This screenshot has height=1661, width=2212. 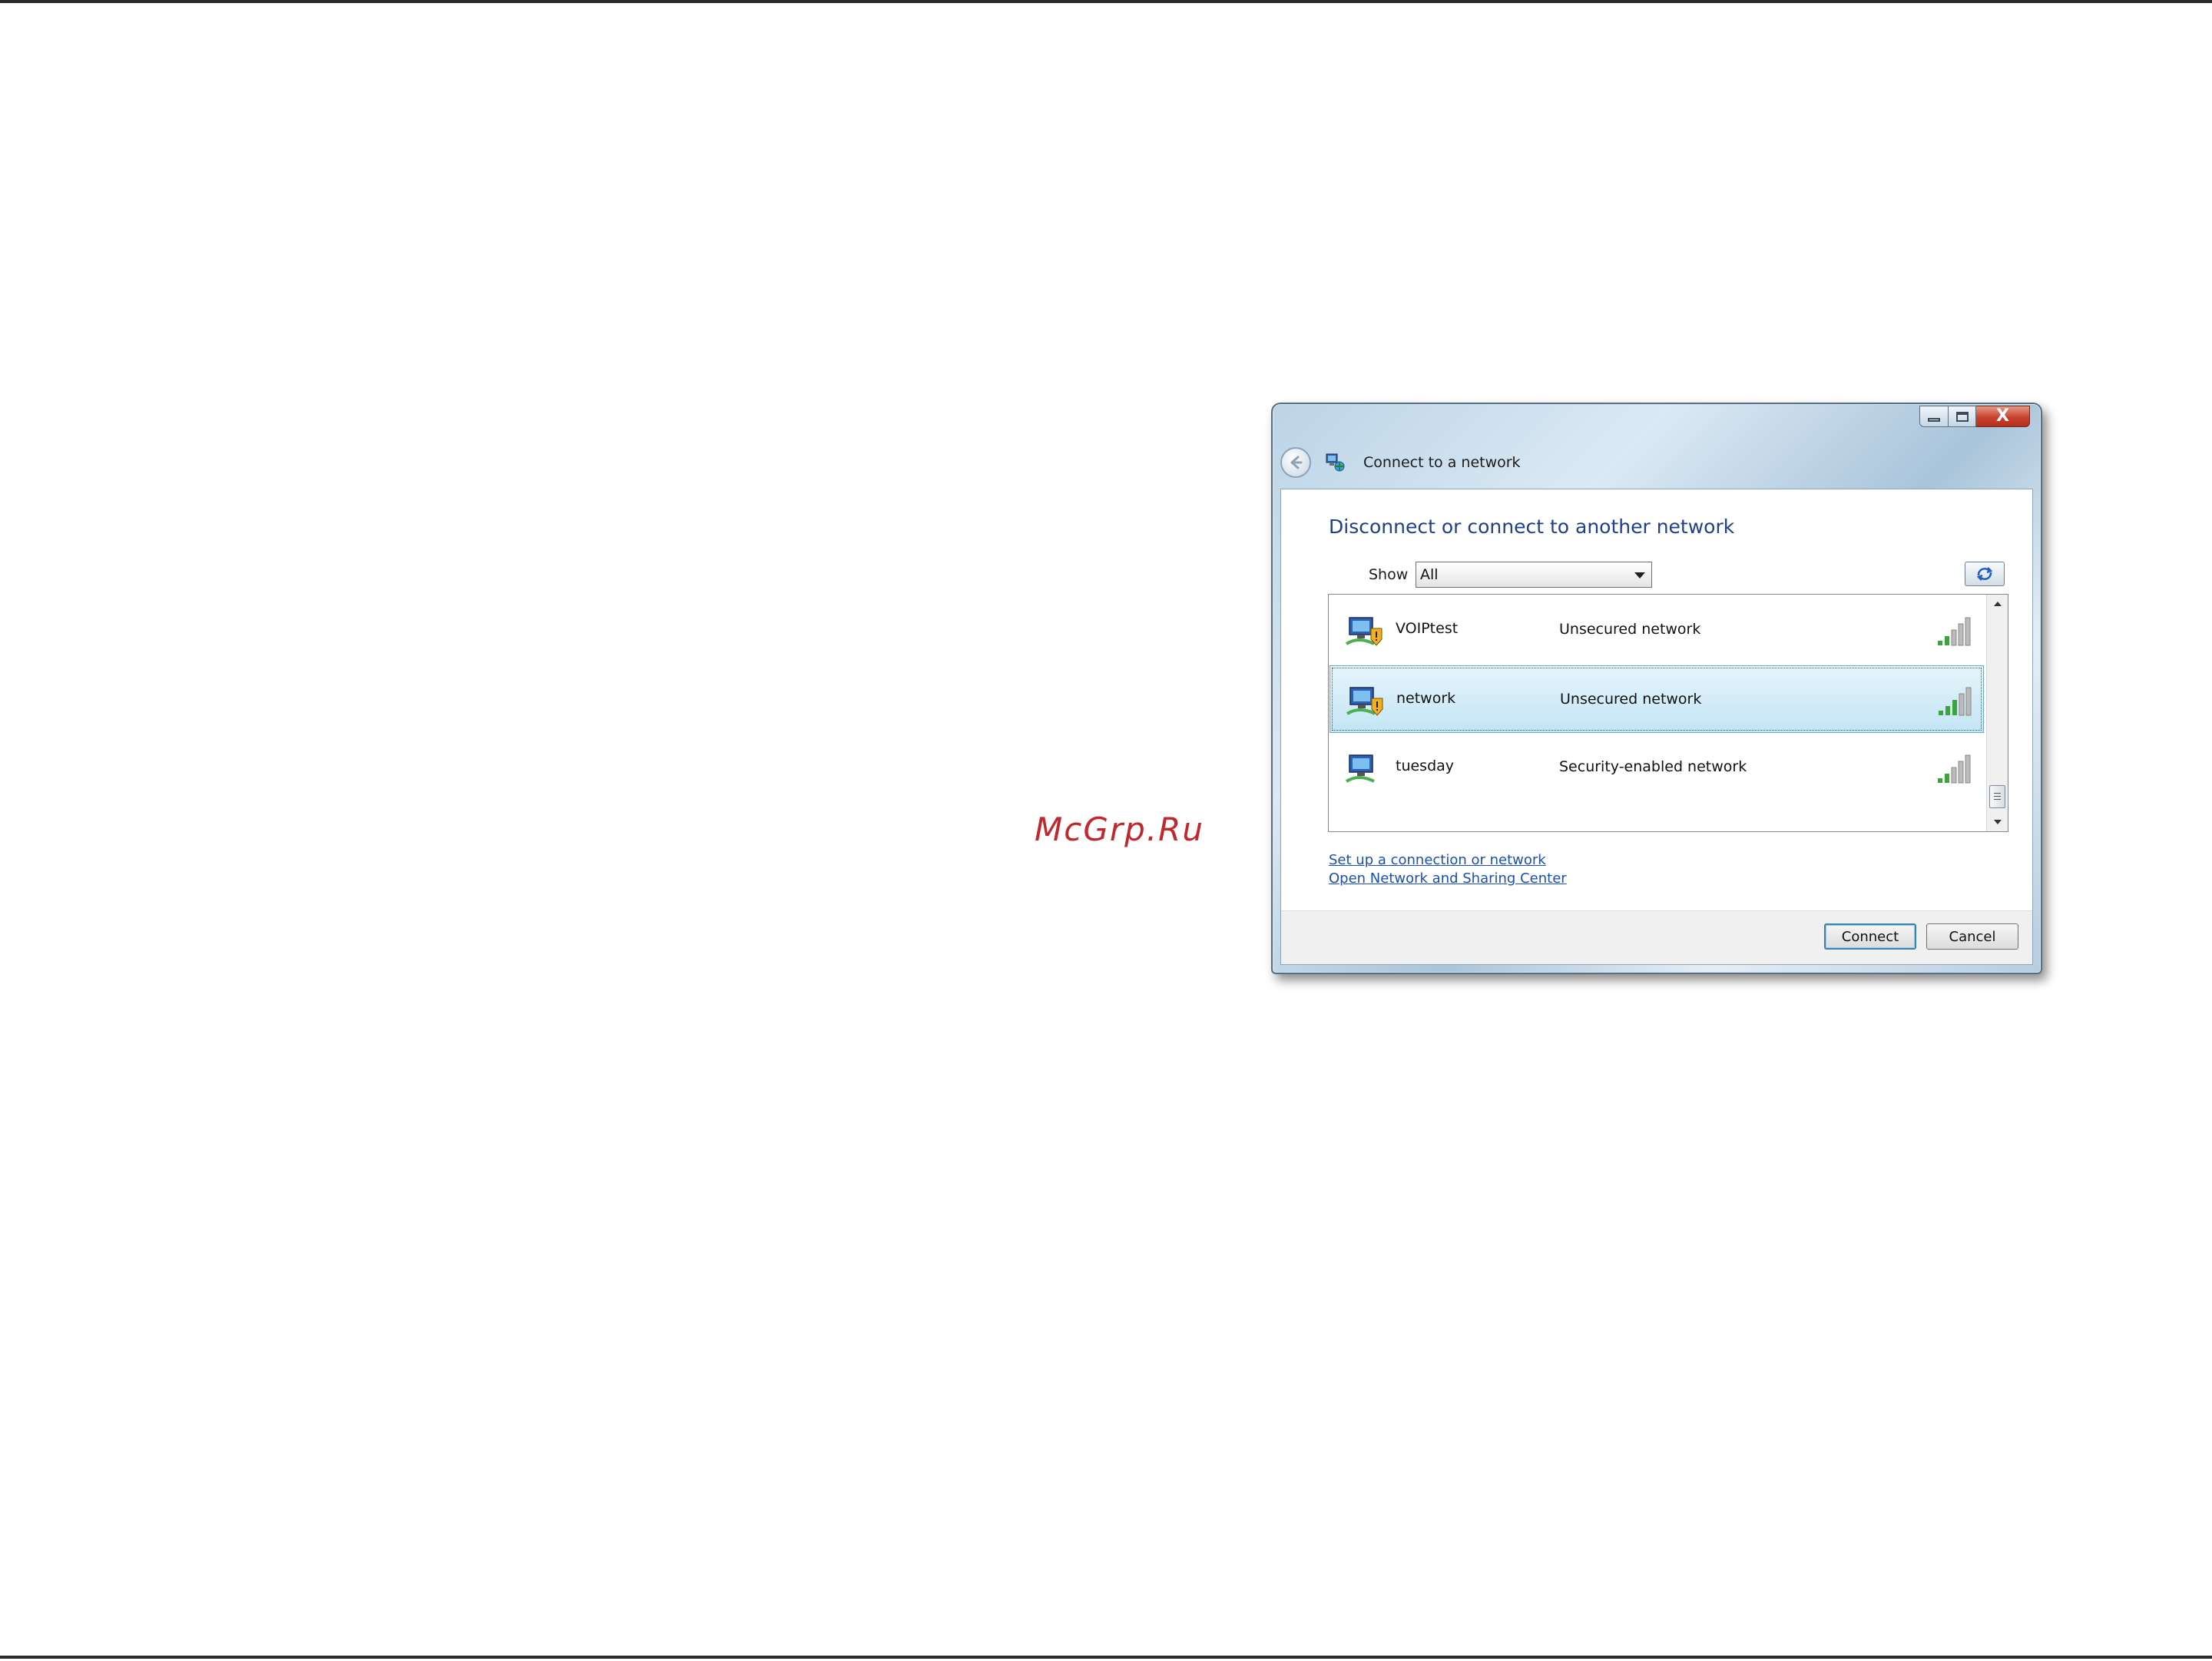 I want to click on page-top-rule, so click(x=1106, y=1).